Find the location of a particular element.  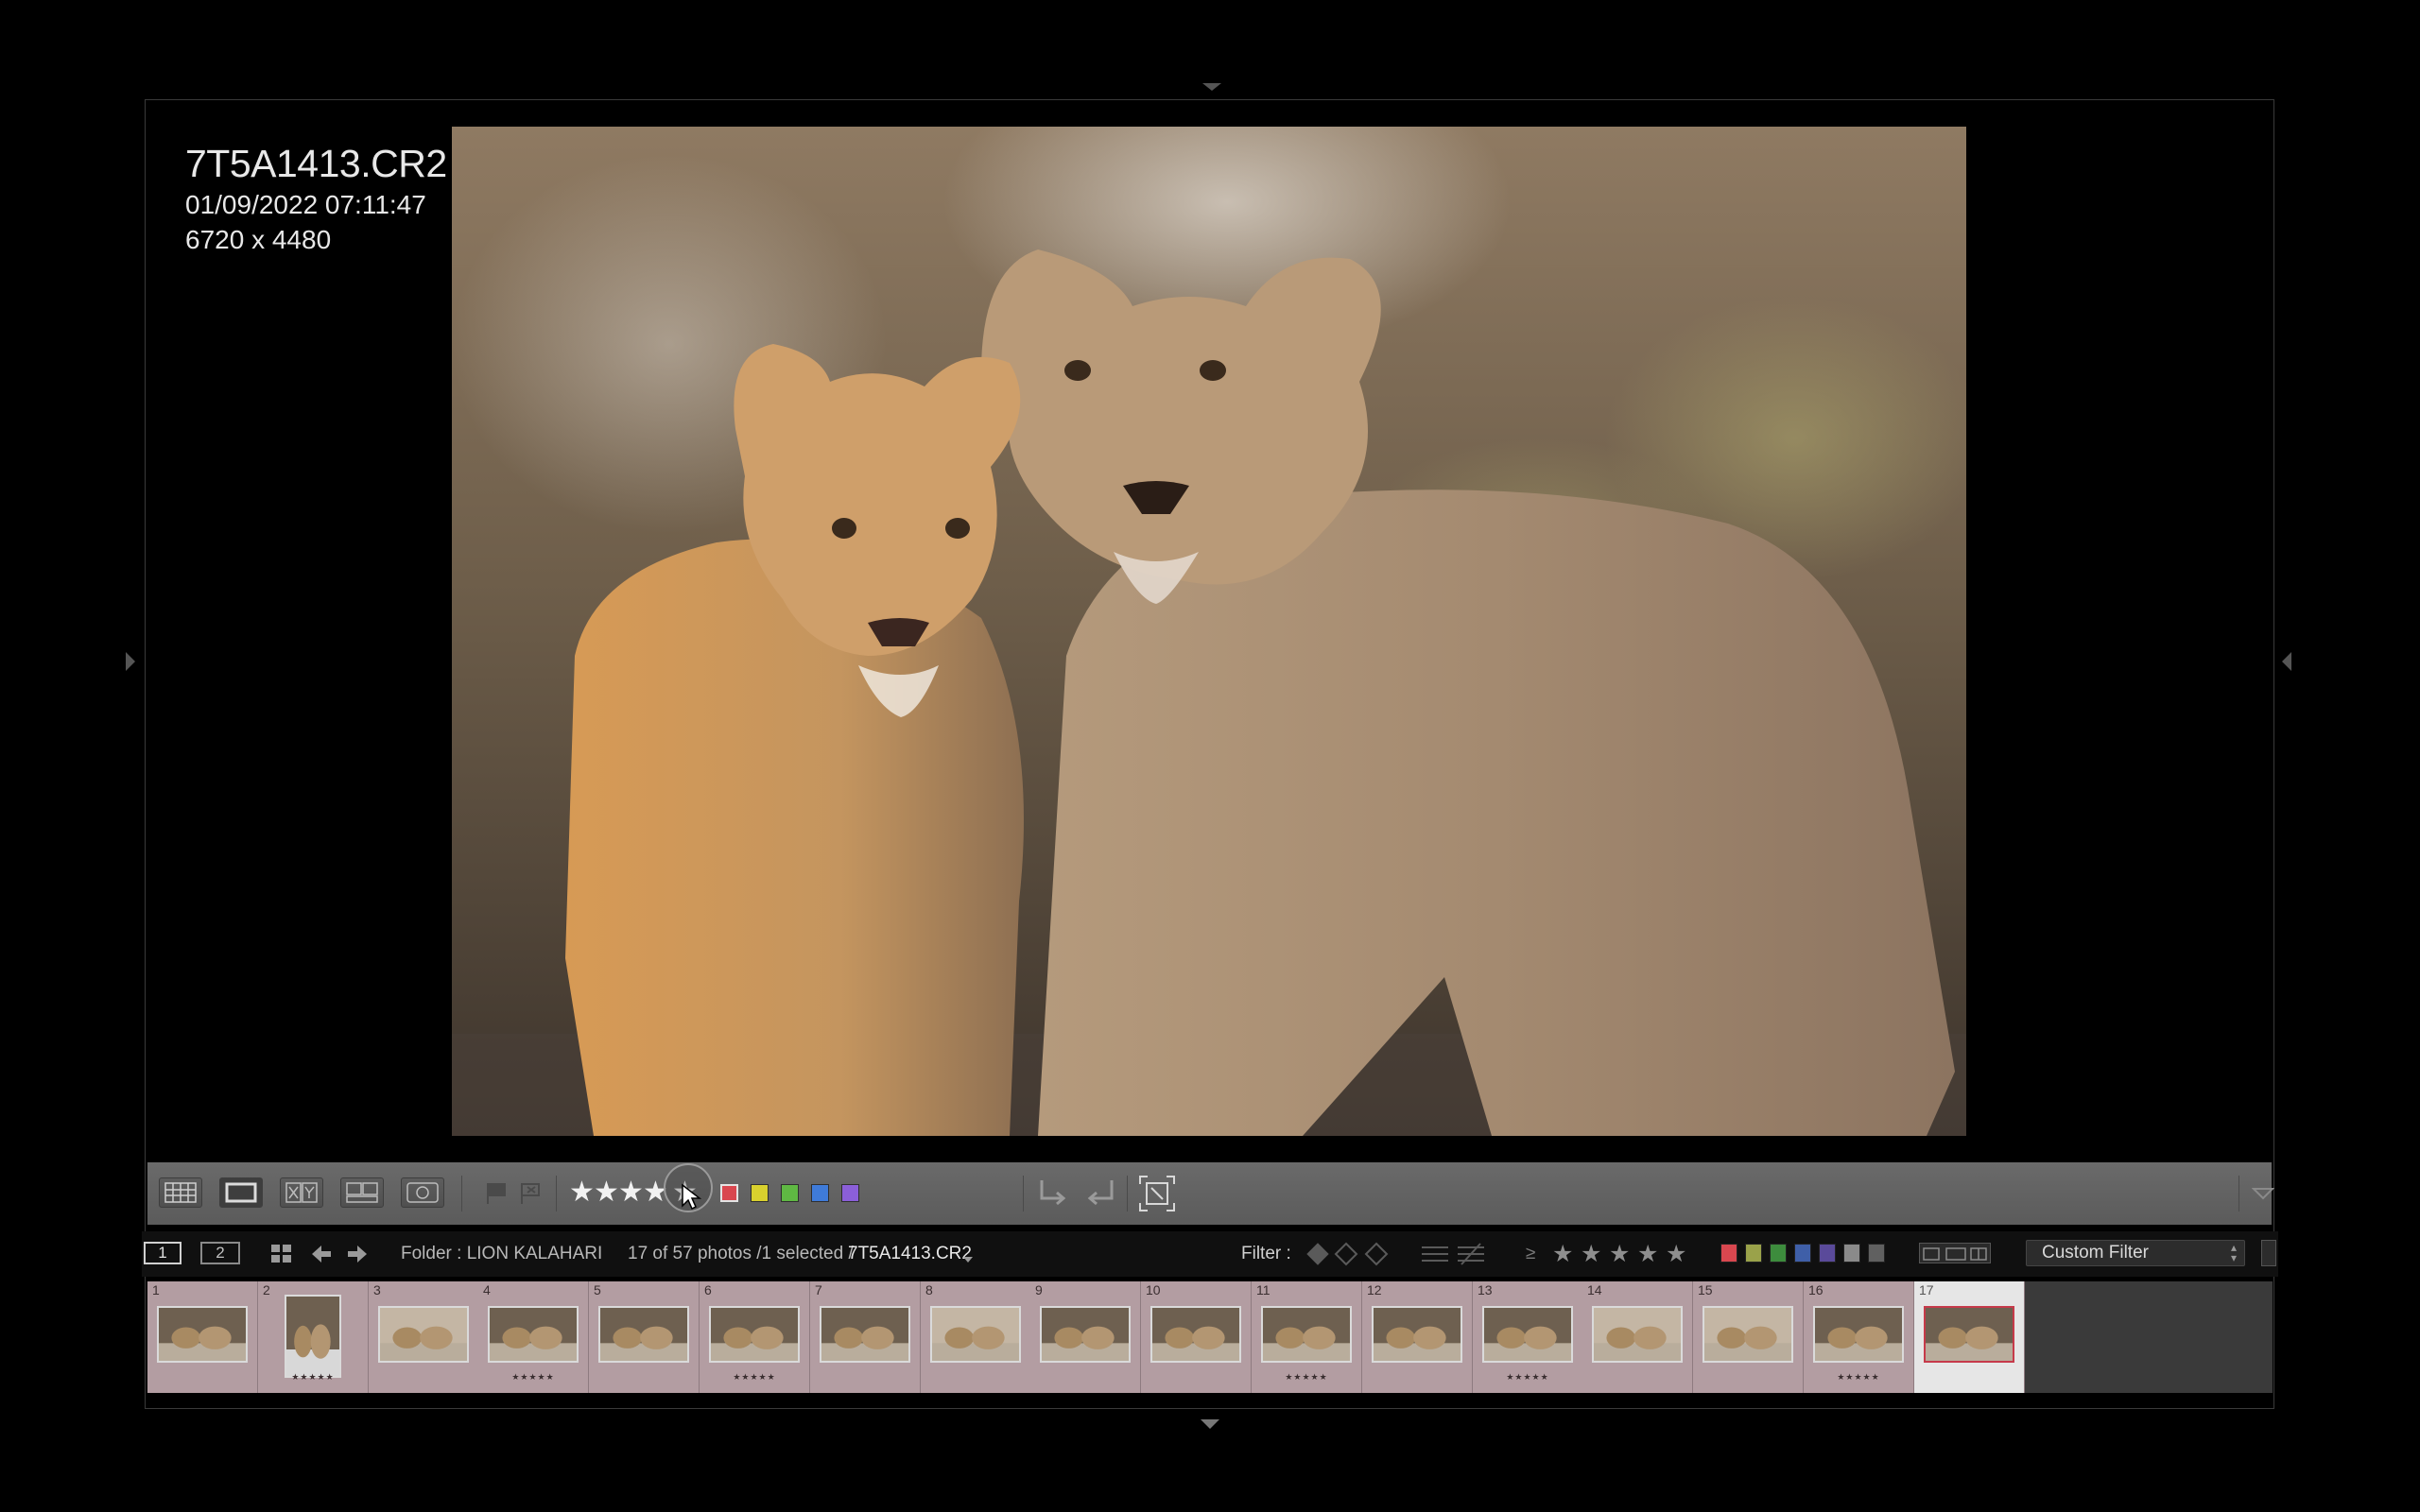

filmstrip-cell: 10 is located at coordinates (1196, 1337).